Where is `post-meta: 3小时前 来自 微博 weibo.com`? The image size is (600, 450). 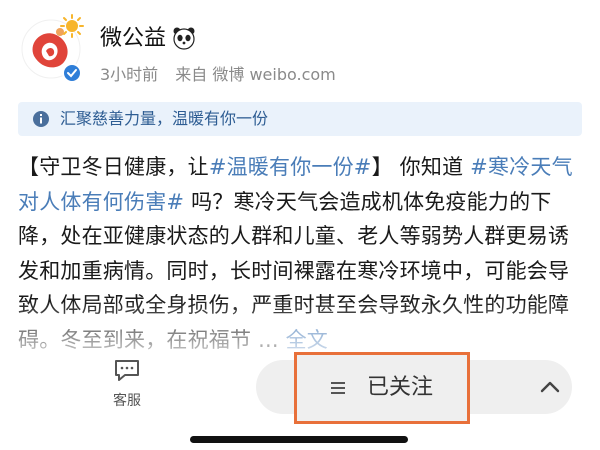 post-meta: 3小时前 来自 微博 weibo.com is located at coordinates (224, 75).